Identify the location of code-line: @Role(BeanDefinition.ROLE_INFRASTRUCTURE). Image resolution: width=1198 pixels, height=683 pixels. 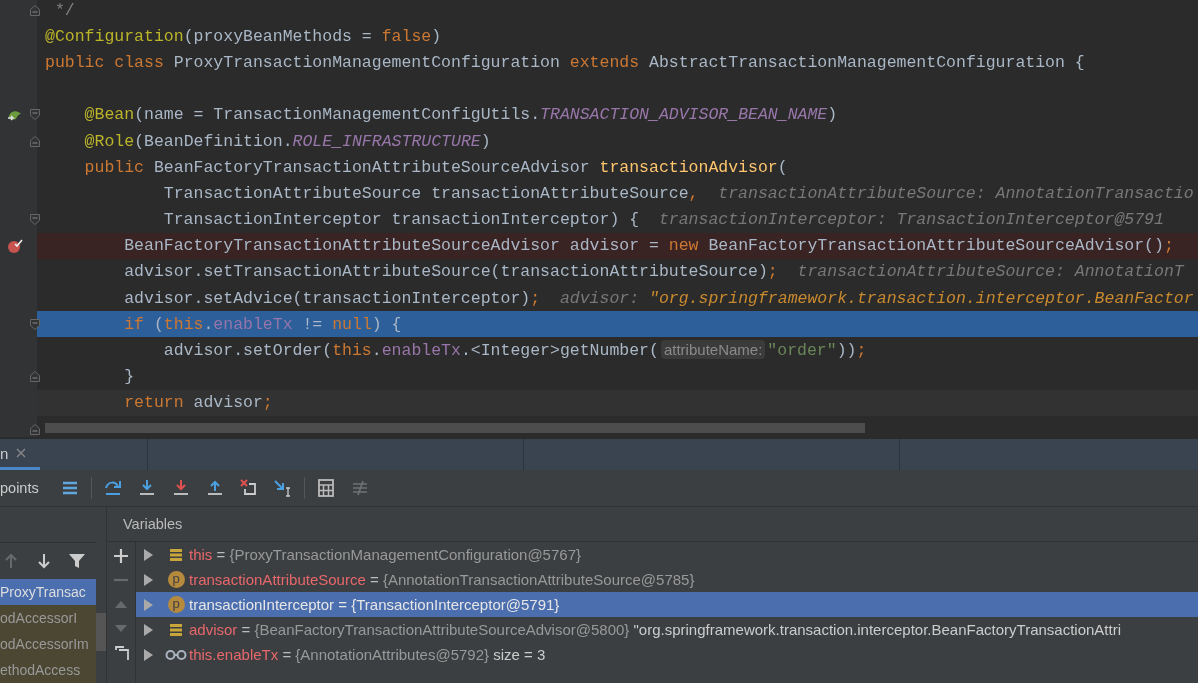
(287, 141).